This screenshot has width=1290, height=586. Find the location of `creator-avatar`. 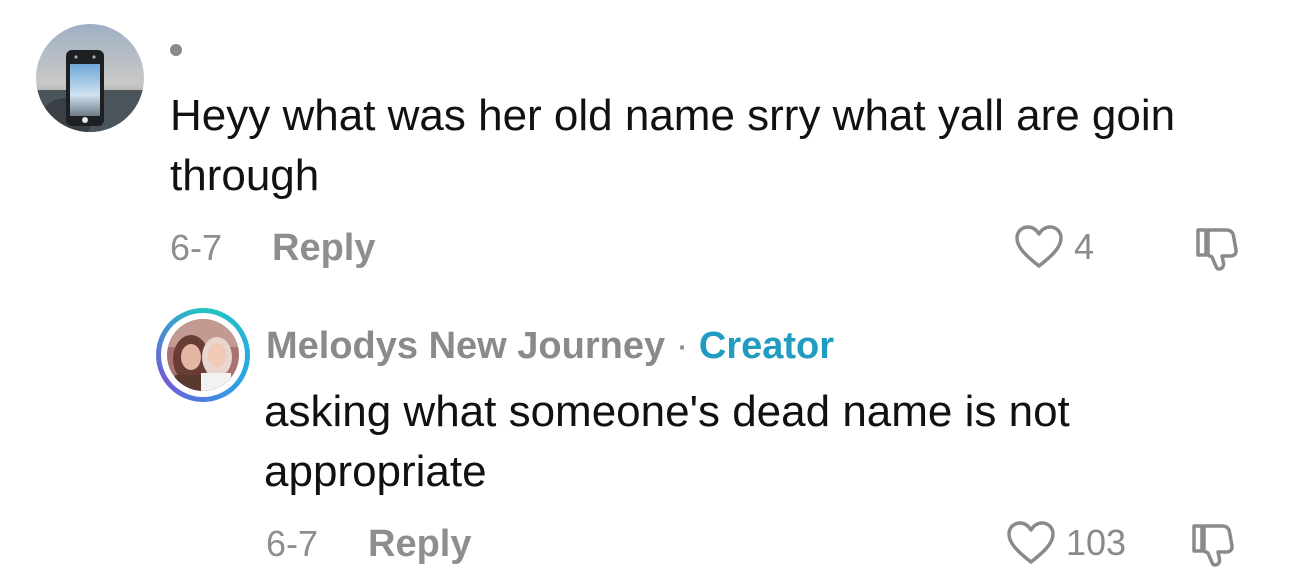

creator-avatar is located at coordinates (203, 355).